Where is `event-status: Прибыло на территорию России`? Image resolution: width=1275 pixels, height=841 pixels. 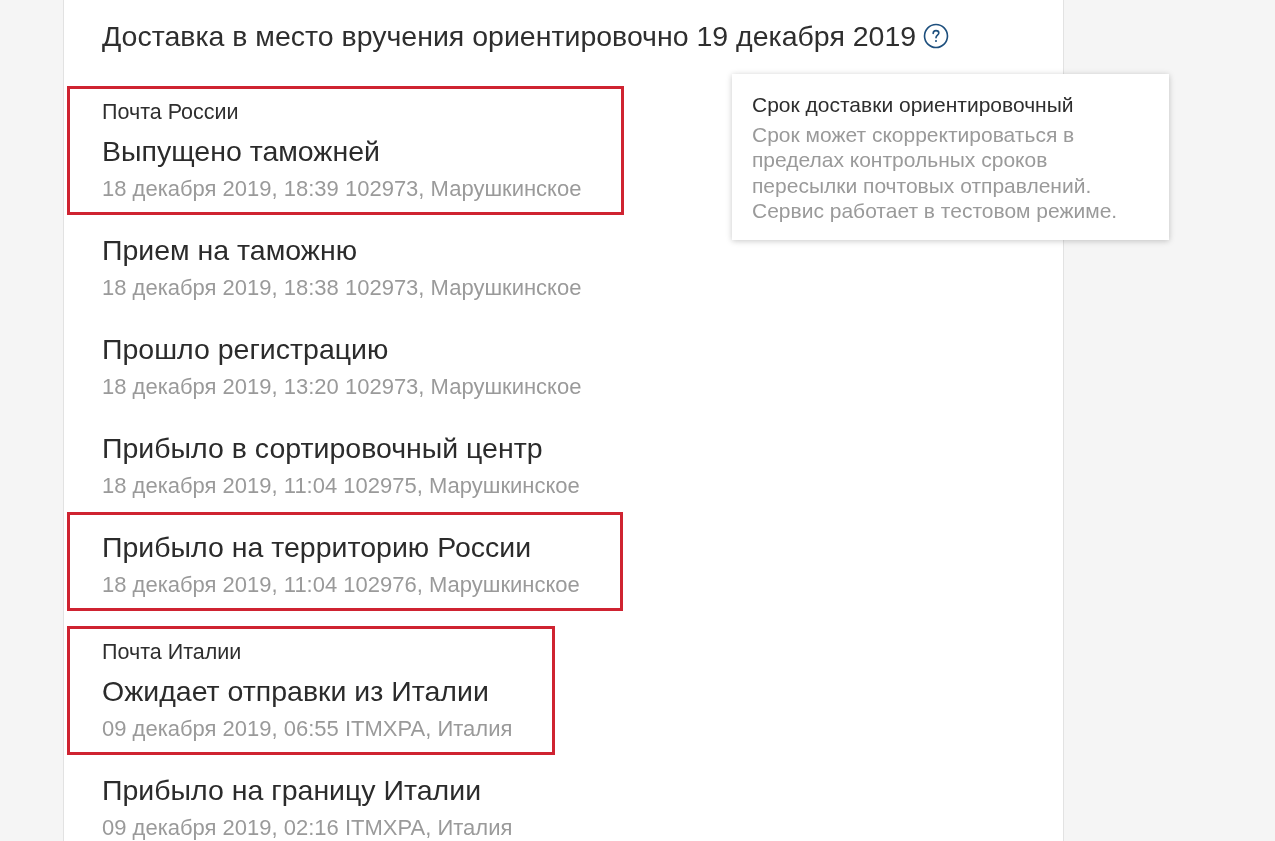
event-status: Прибыло на территорию России is located at coordinates (317, 546).